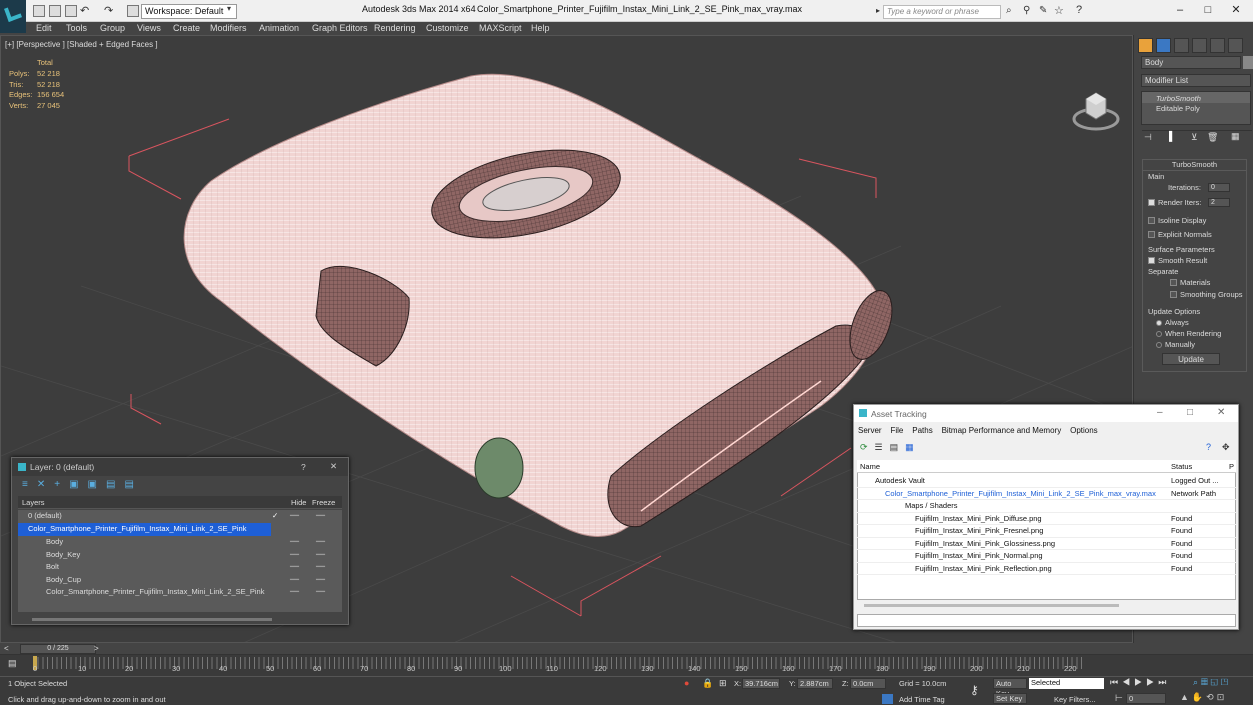  Describe the element at coordinates (176, 580) in the screenshot. I see `layer-row: Body_Cup ━━ ━━` at that location.